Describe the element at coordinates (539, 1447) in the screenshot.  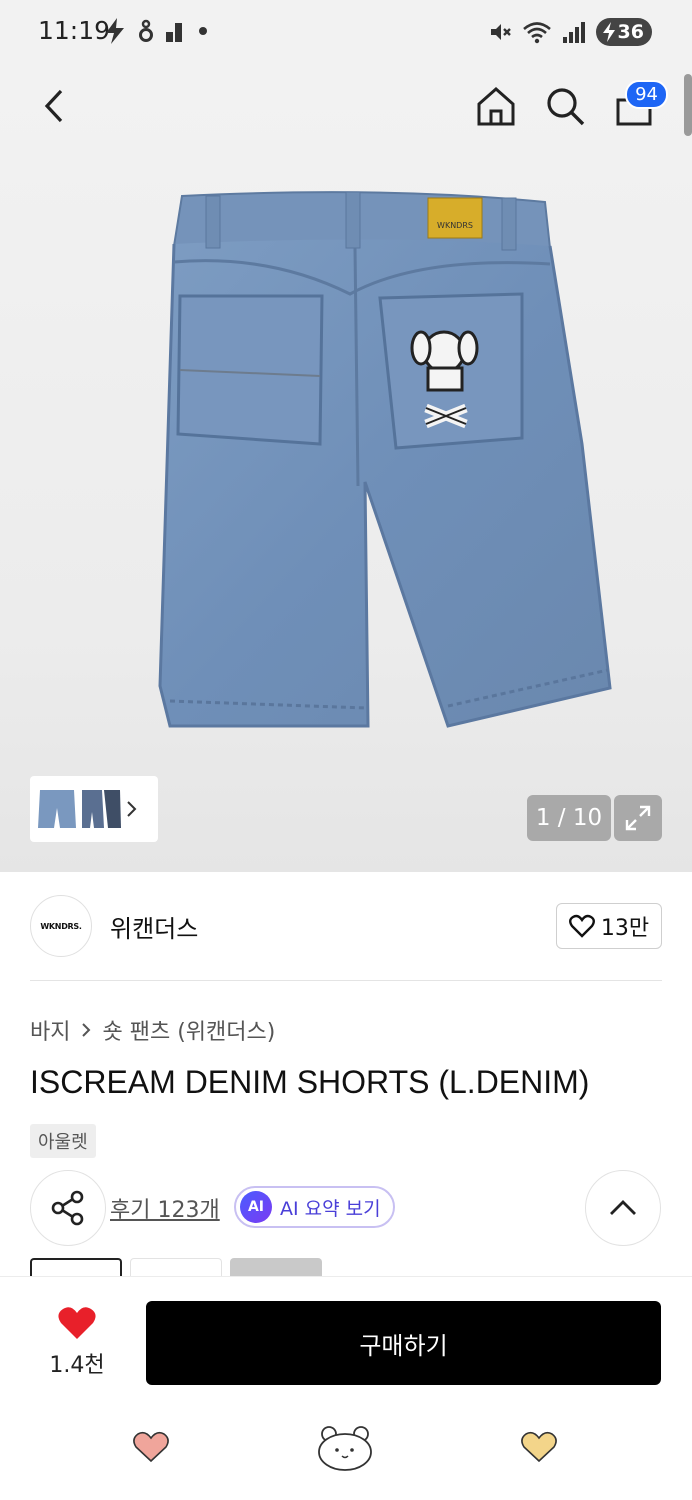
I see `heart-yellow-icon` at that location.